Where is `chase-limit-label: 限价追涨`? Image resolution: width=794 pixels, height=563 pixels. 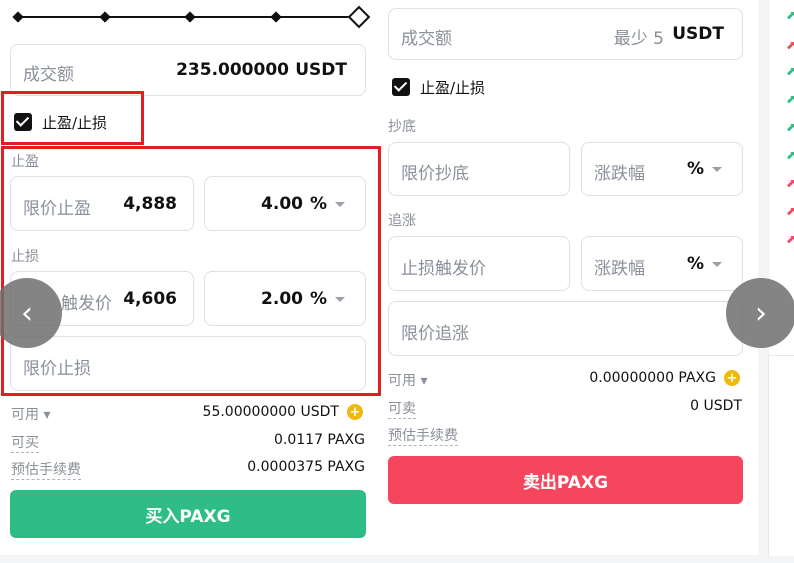 chase-limit-label: 限价追涨 is located at coordinates (435, 334).